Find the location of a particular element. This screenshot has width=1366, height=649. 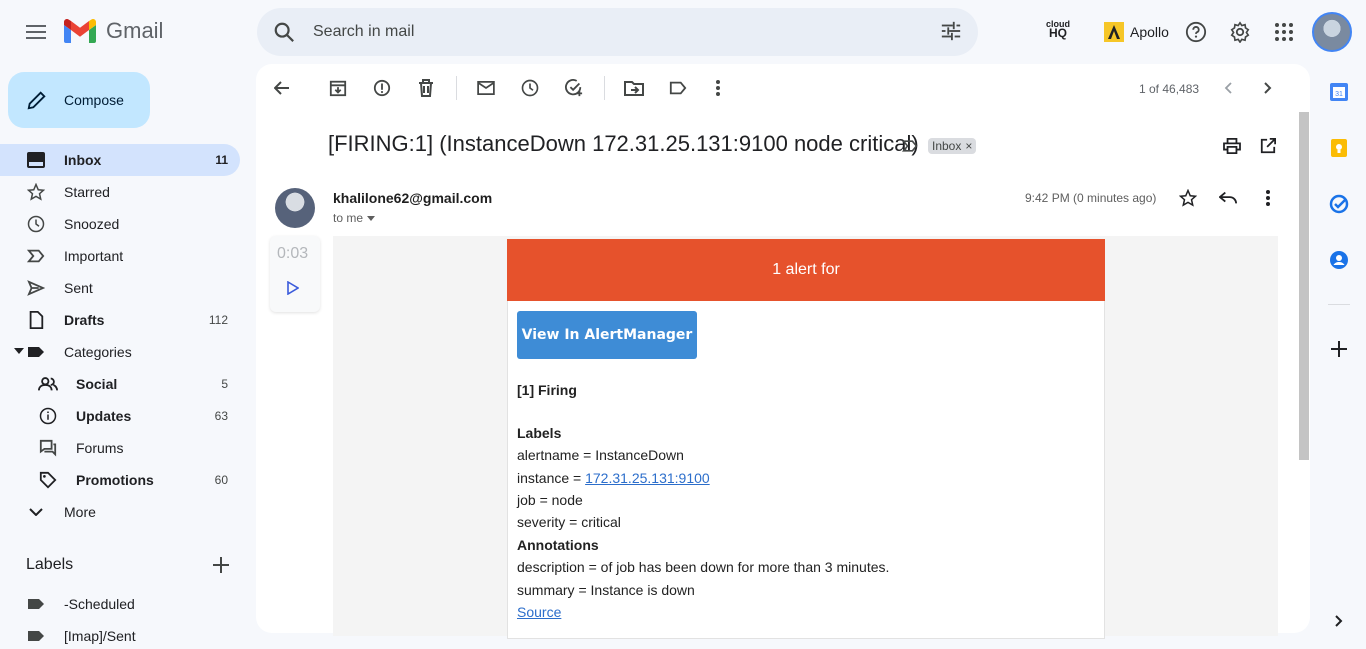

mail-icon is located at coordinates (486, 88).